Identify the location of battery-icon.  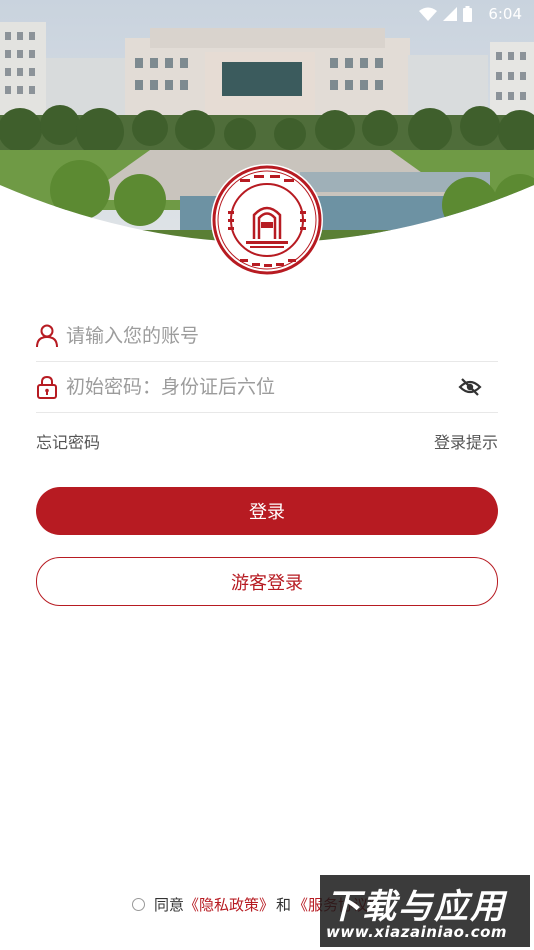
(467, 16).